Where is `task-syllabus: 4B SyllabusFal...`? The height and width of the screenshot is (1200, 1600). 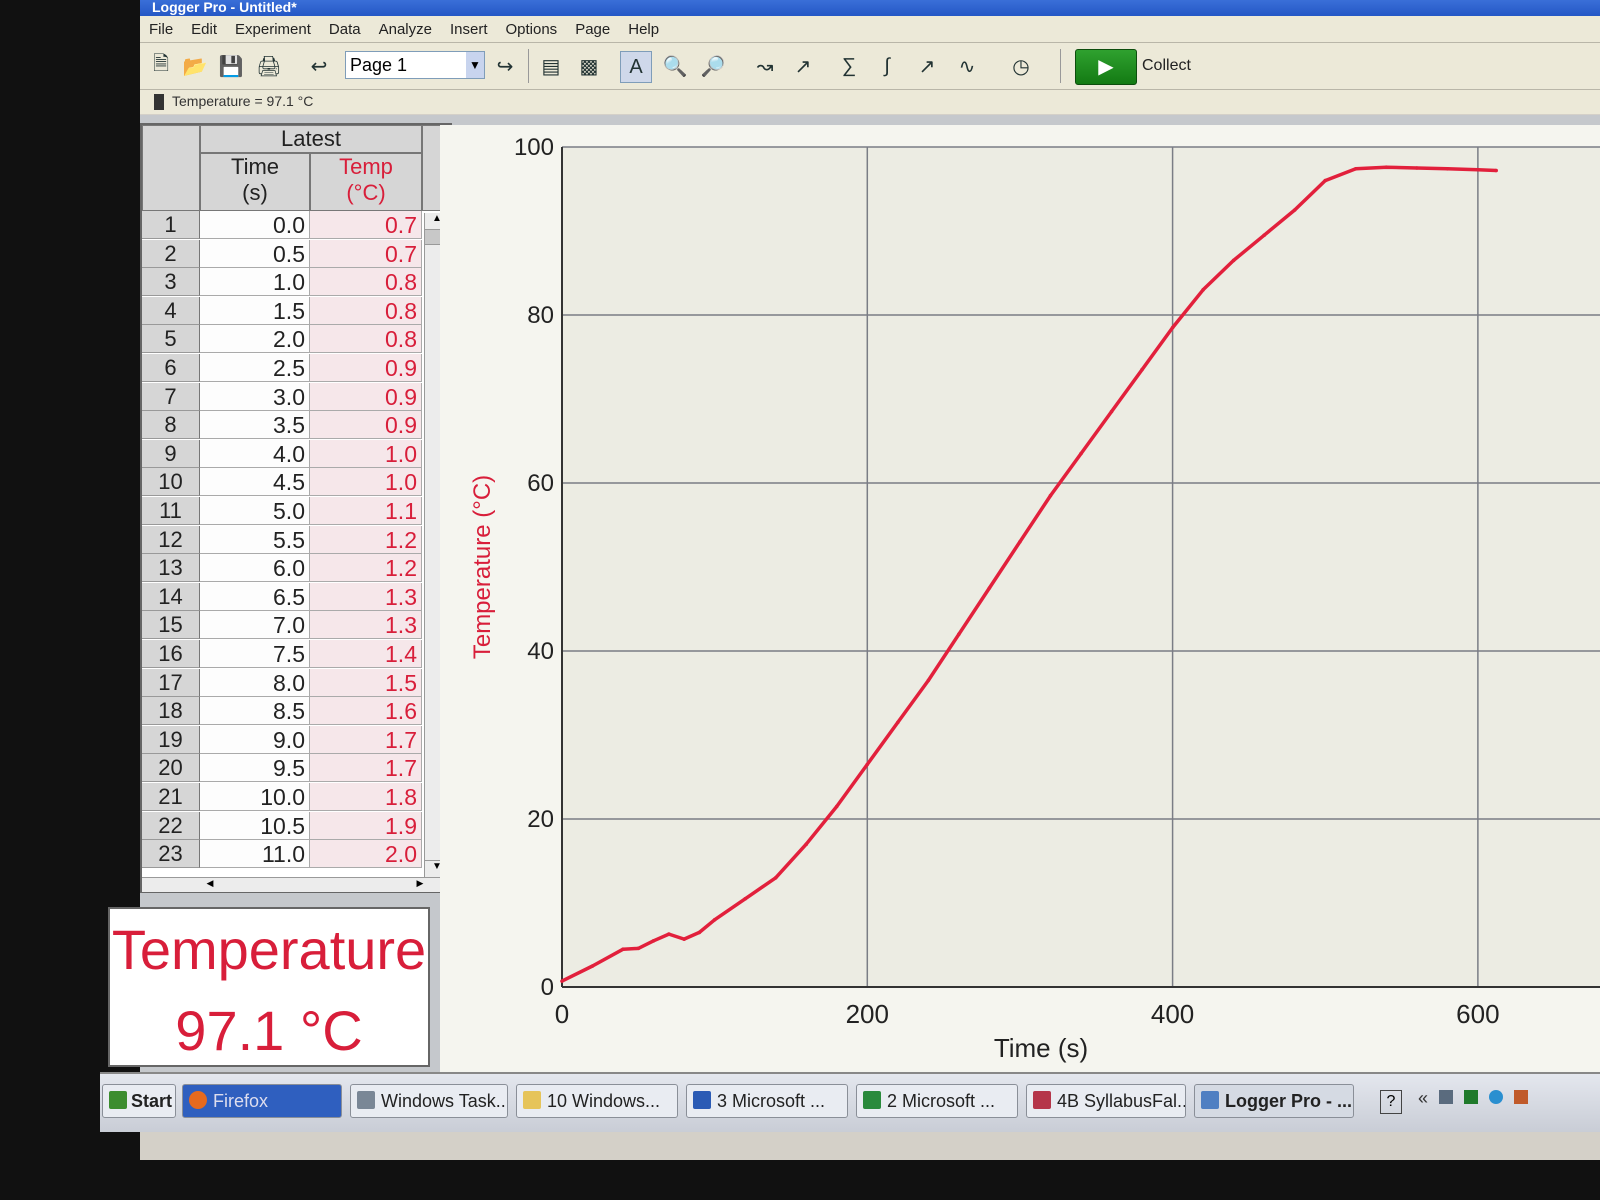
task-syllabus: 4B SyllabusFal... is located at coordinates (1106, 1101).